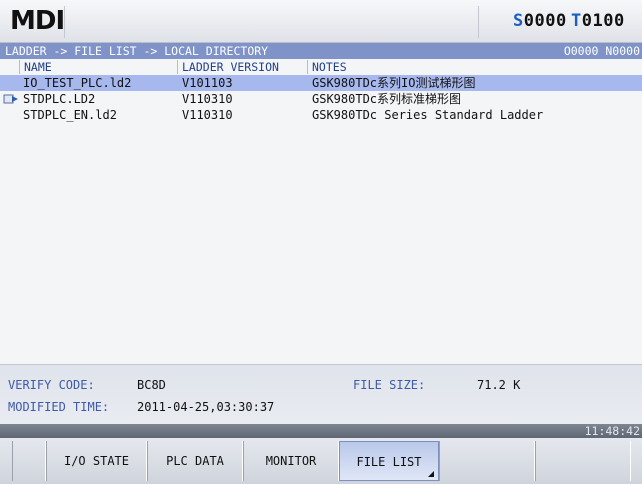  I want to click on current-file-icon, so click(10, 99).